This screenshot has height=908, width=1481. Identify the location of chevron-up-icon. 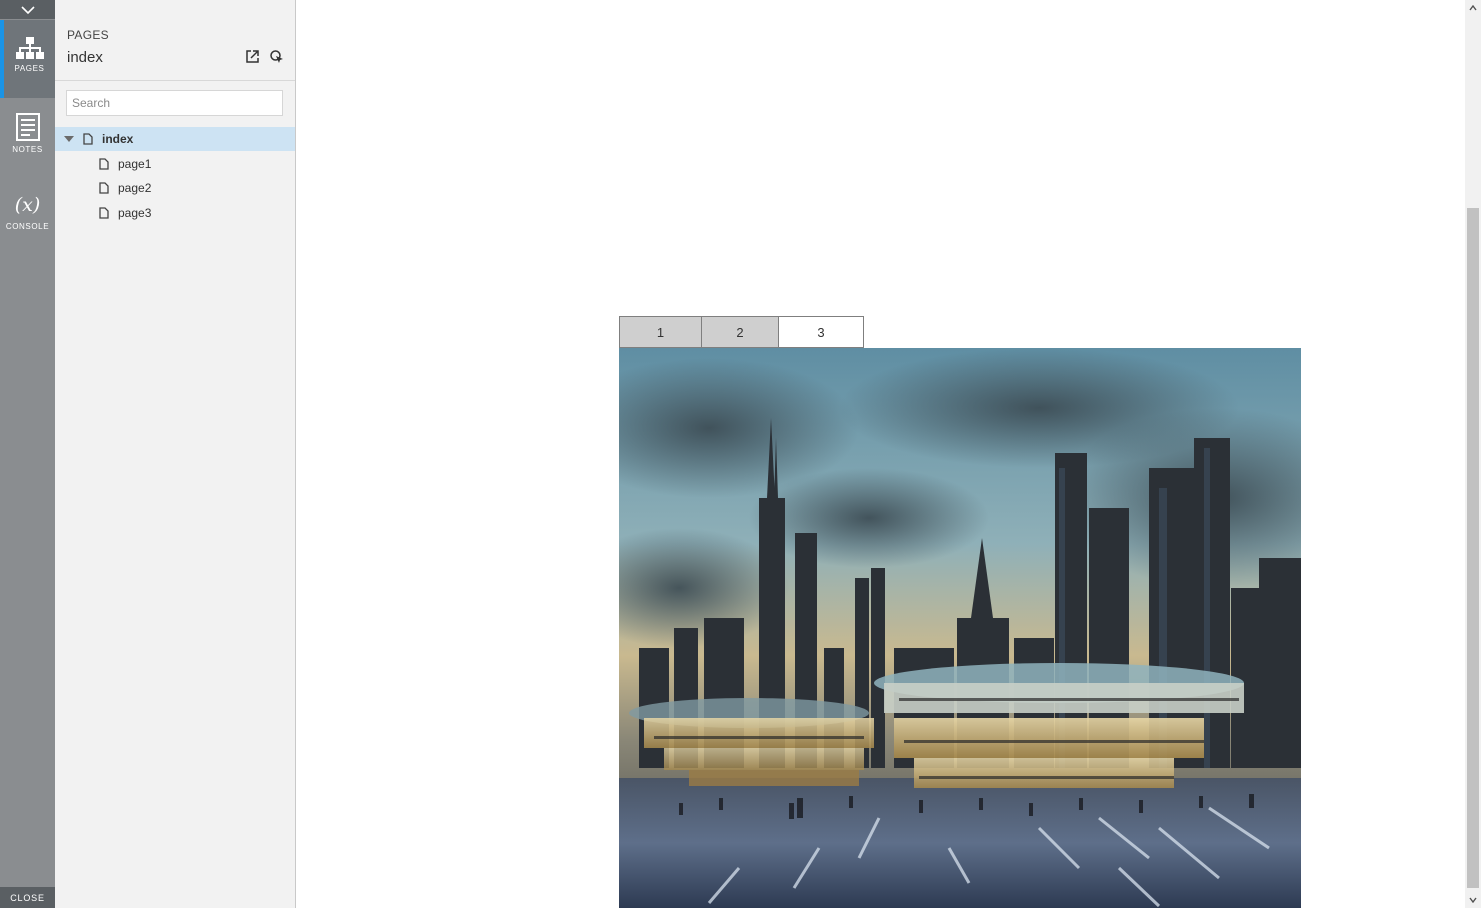
(1473, 8).